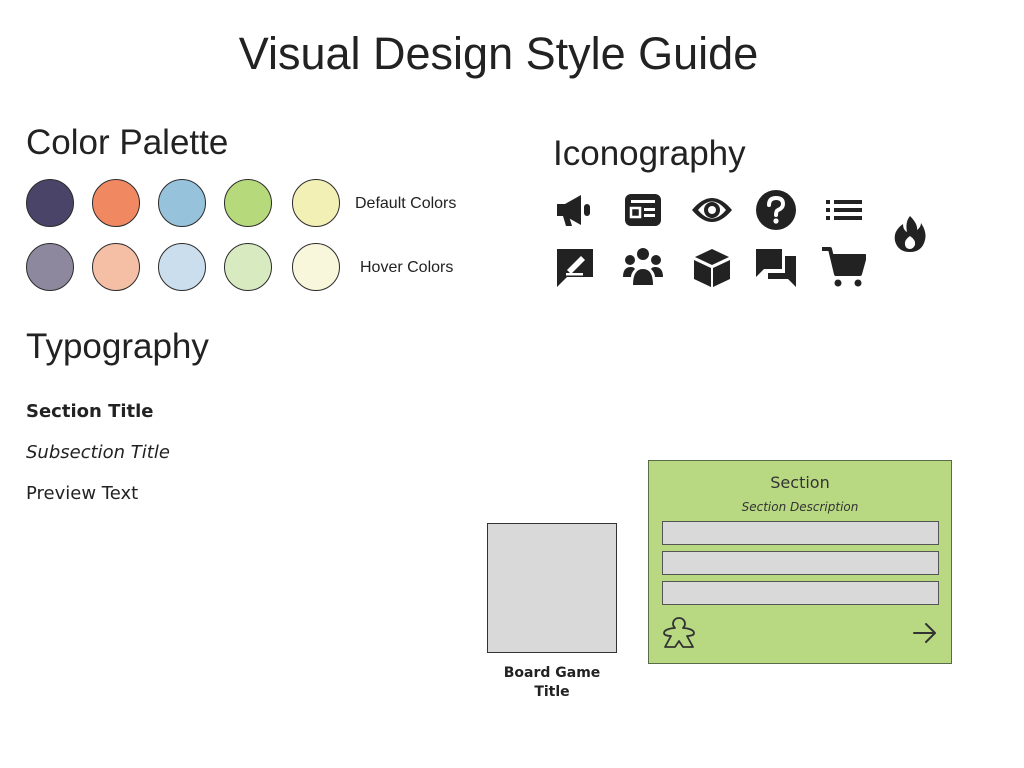  What do you see at coordinates (844, 267) in the screenshot?
I see `shopping-cart-icon` at bounding box center [844, 267].